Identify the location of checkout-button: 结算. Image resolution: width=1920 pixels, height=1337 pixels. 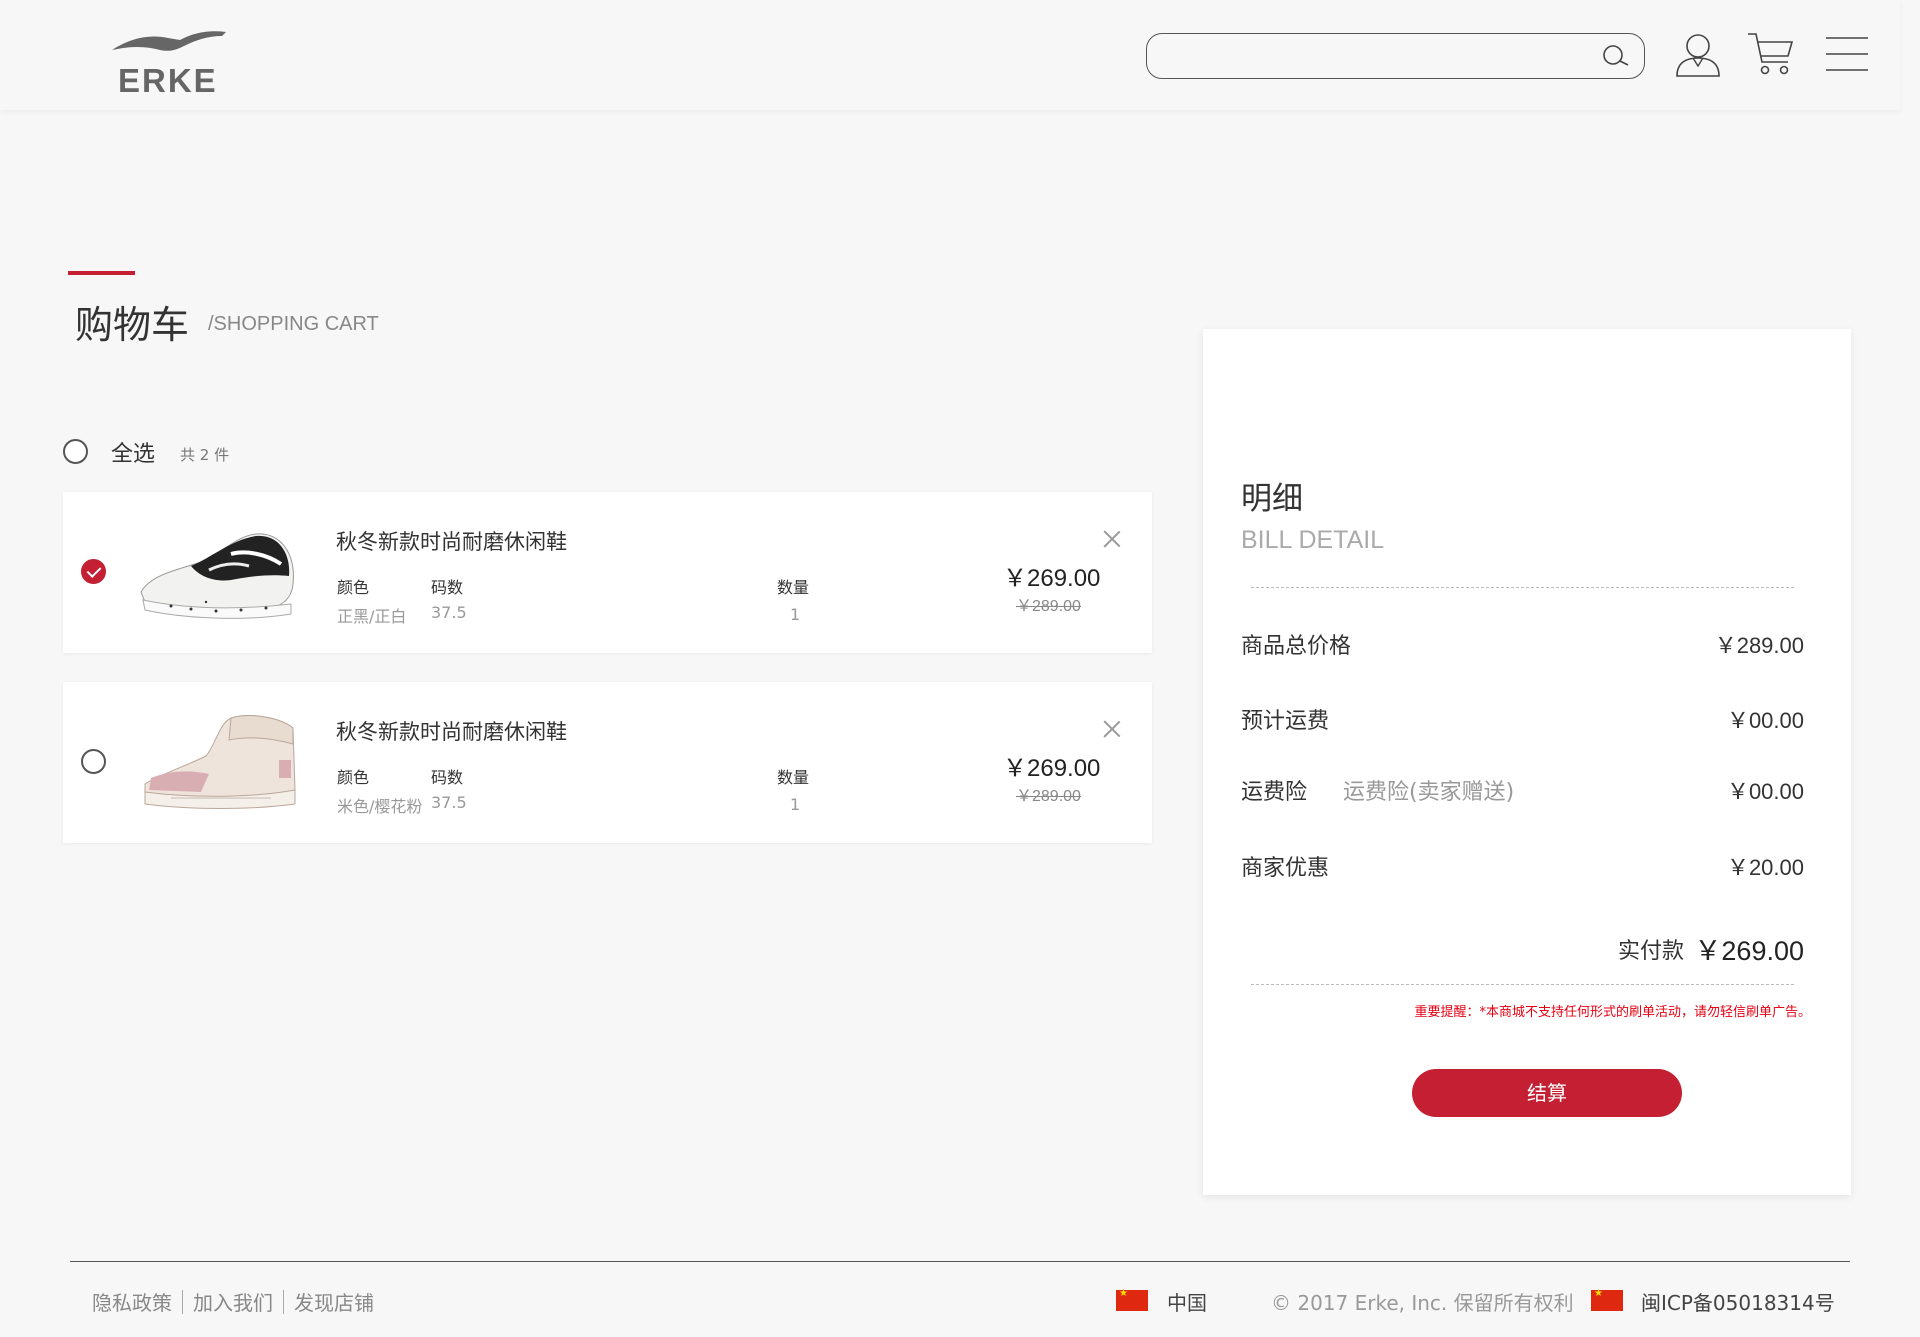
(1547, 1093).